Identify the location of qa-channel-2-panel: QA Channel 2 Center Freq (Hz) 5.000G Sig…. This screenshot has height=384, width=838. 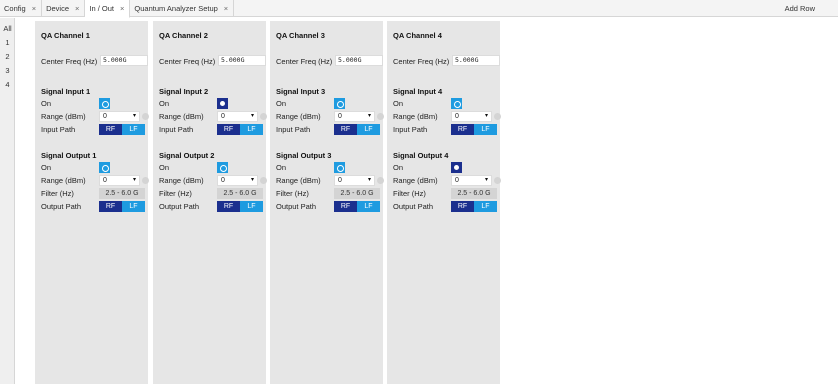
(210, 202).